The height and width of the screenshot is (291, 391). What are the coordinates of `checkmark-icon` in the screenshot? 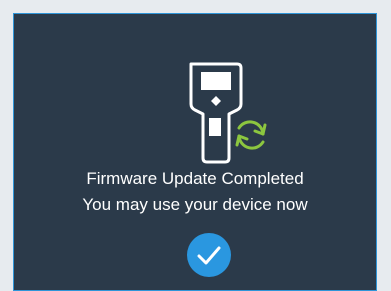 It's located at (209, 255).